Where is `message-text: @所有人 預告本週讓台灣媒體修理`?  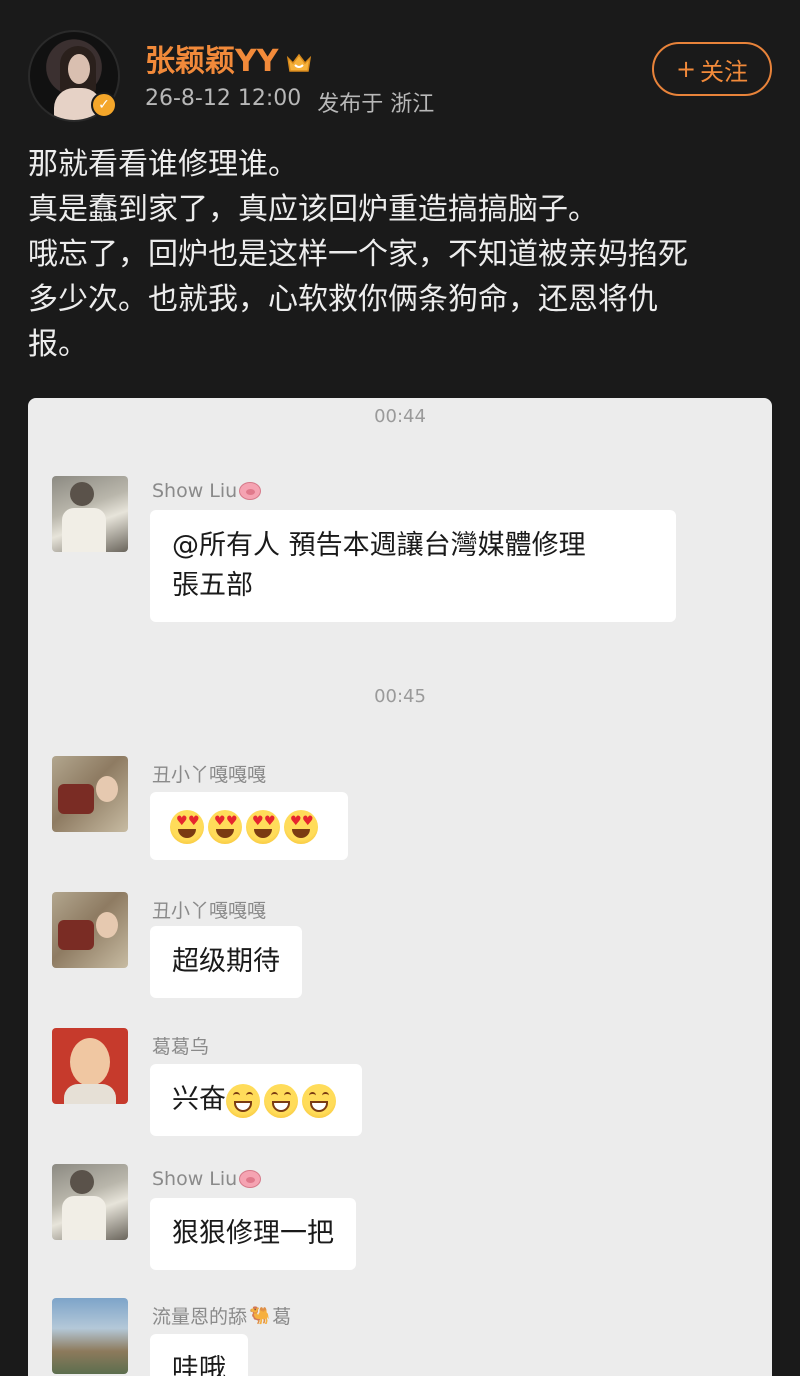 message-text: @所有人 預告本週讓台灣媒體修理 is located at coordinates (379, 545).